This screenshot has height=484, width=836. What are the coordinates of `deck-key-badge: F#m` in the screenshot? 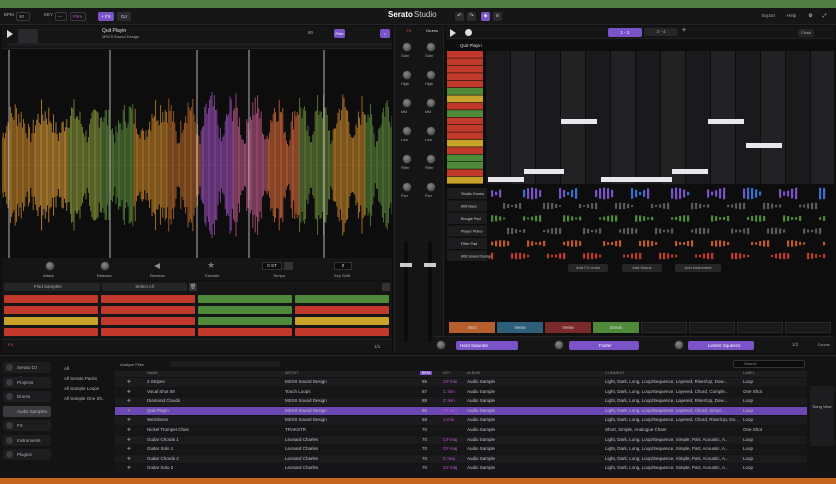 It's located at (339, 33).